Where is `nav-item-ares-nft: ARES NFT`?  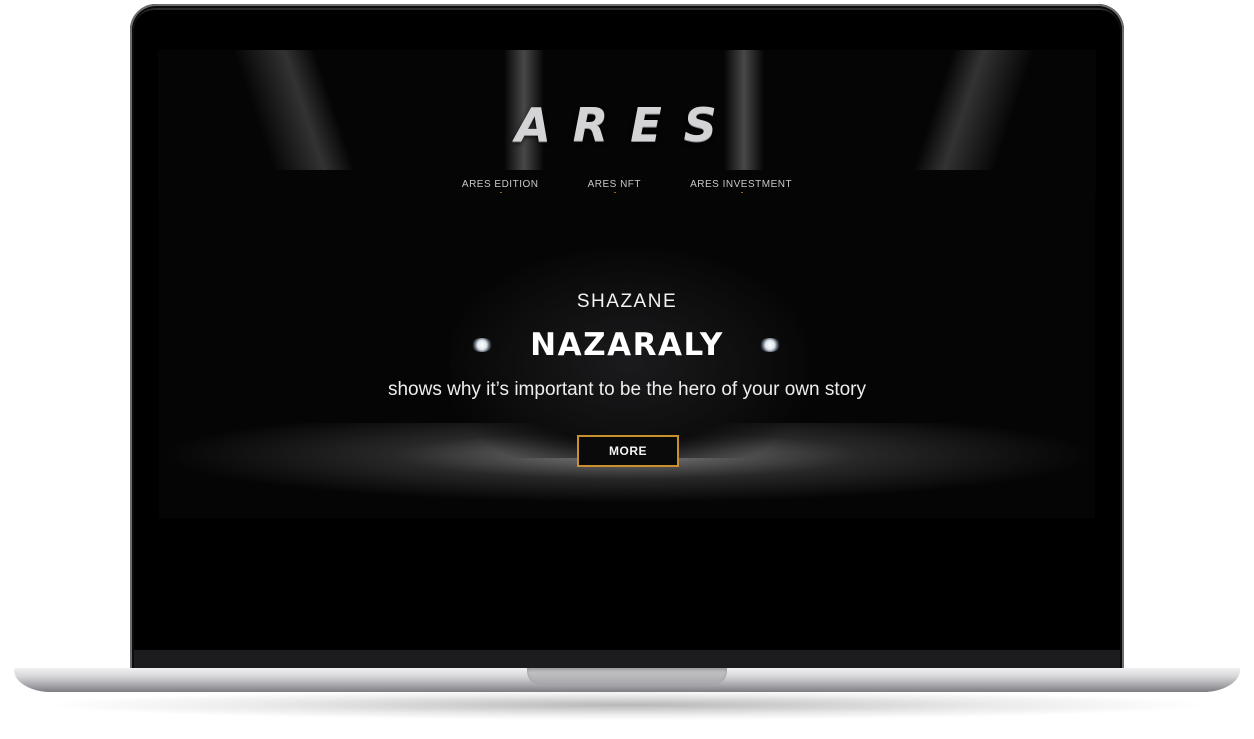
nav-item-ares-nft: ARES NFT is located at coordinates (614, 186).